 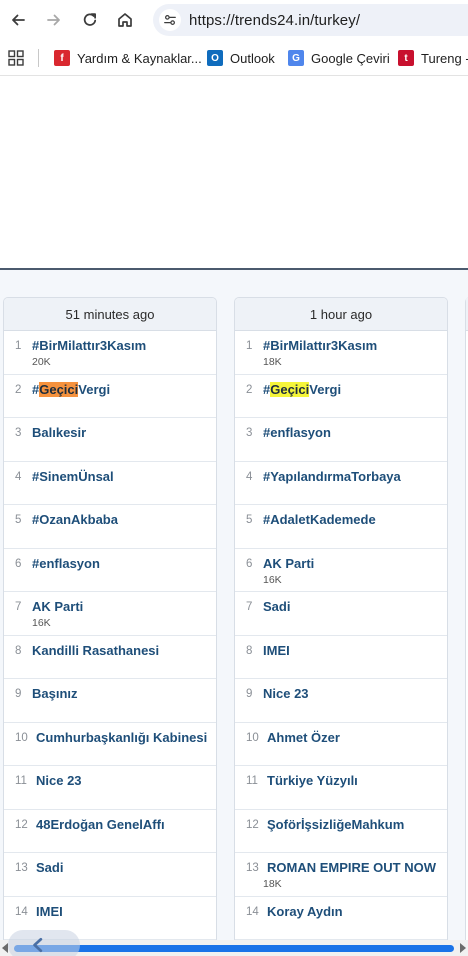 I want to click on trend-link: Ahmet Özer, so click(x=303, y=737).